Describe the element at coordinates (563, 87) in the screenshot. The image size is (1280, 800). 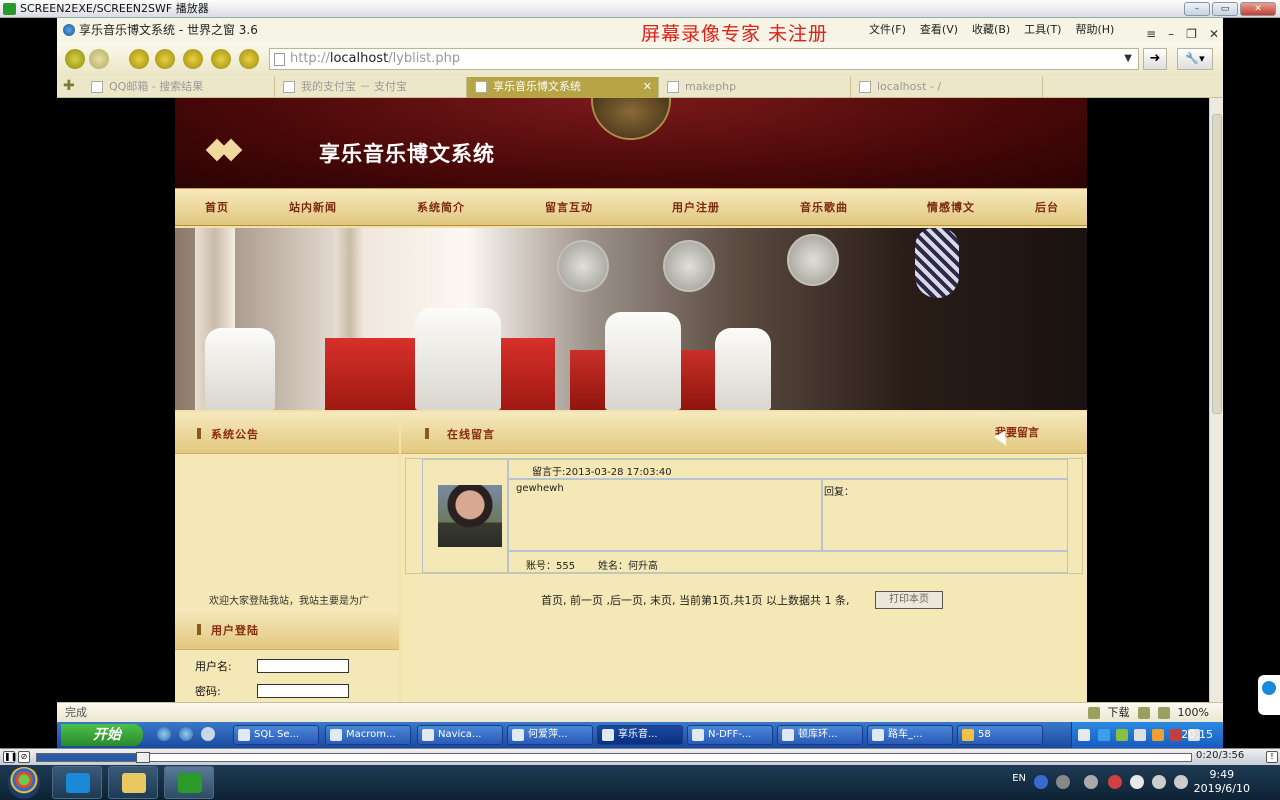
I see `tab-music-system: 享乐音乐博文系统 ✕` at that location.